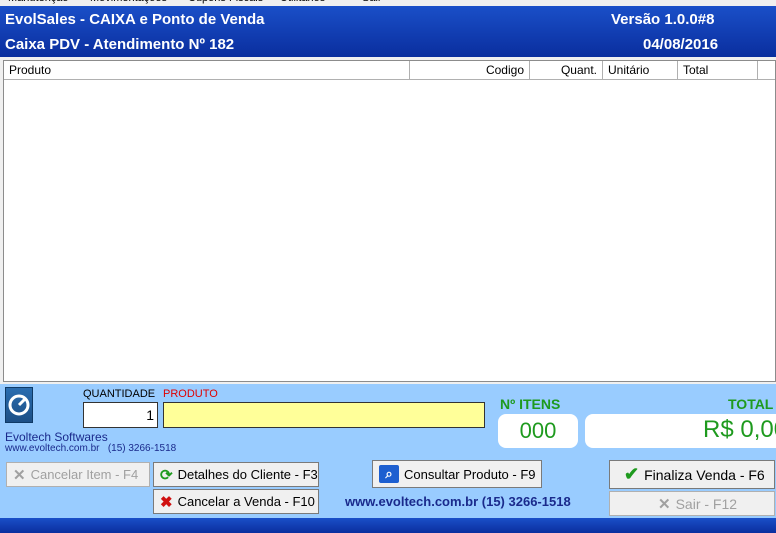 The height and width of the screenshot is (533, 776). I want to click on company-name: Evoltech Softwares, so click(56, 437).